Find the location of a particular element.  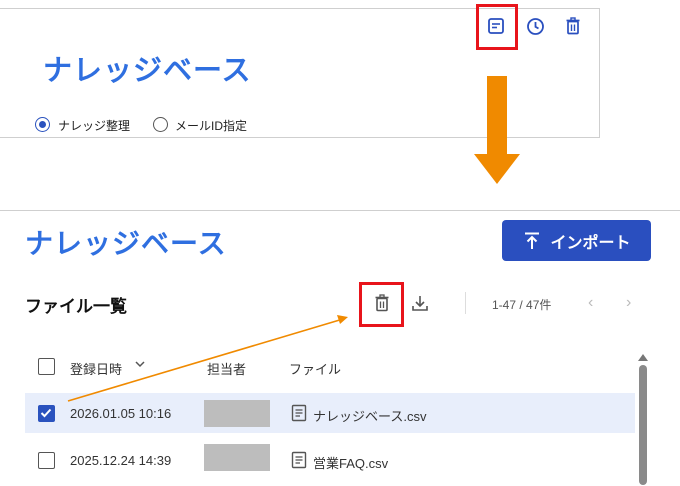

pointer-arrow-icon is located at coordinates (207, 358).